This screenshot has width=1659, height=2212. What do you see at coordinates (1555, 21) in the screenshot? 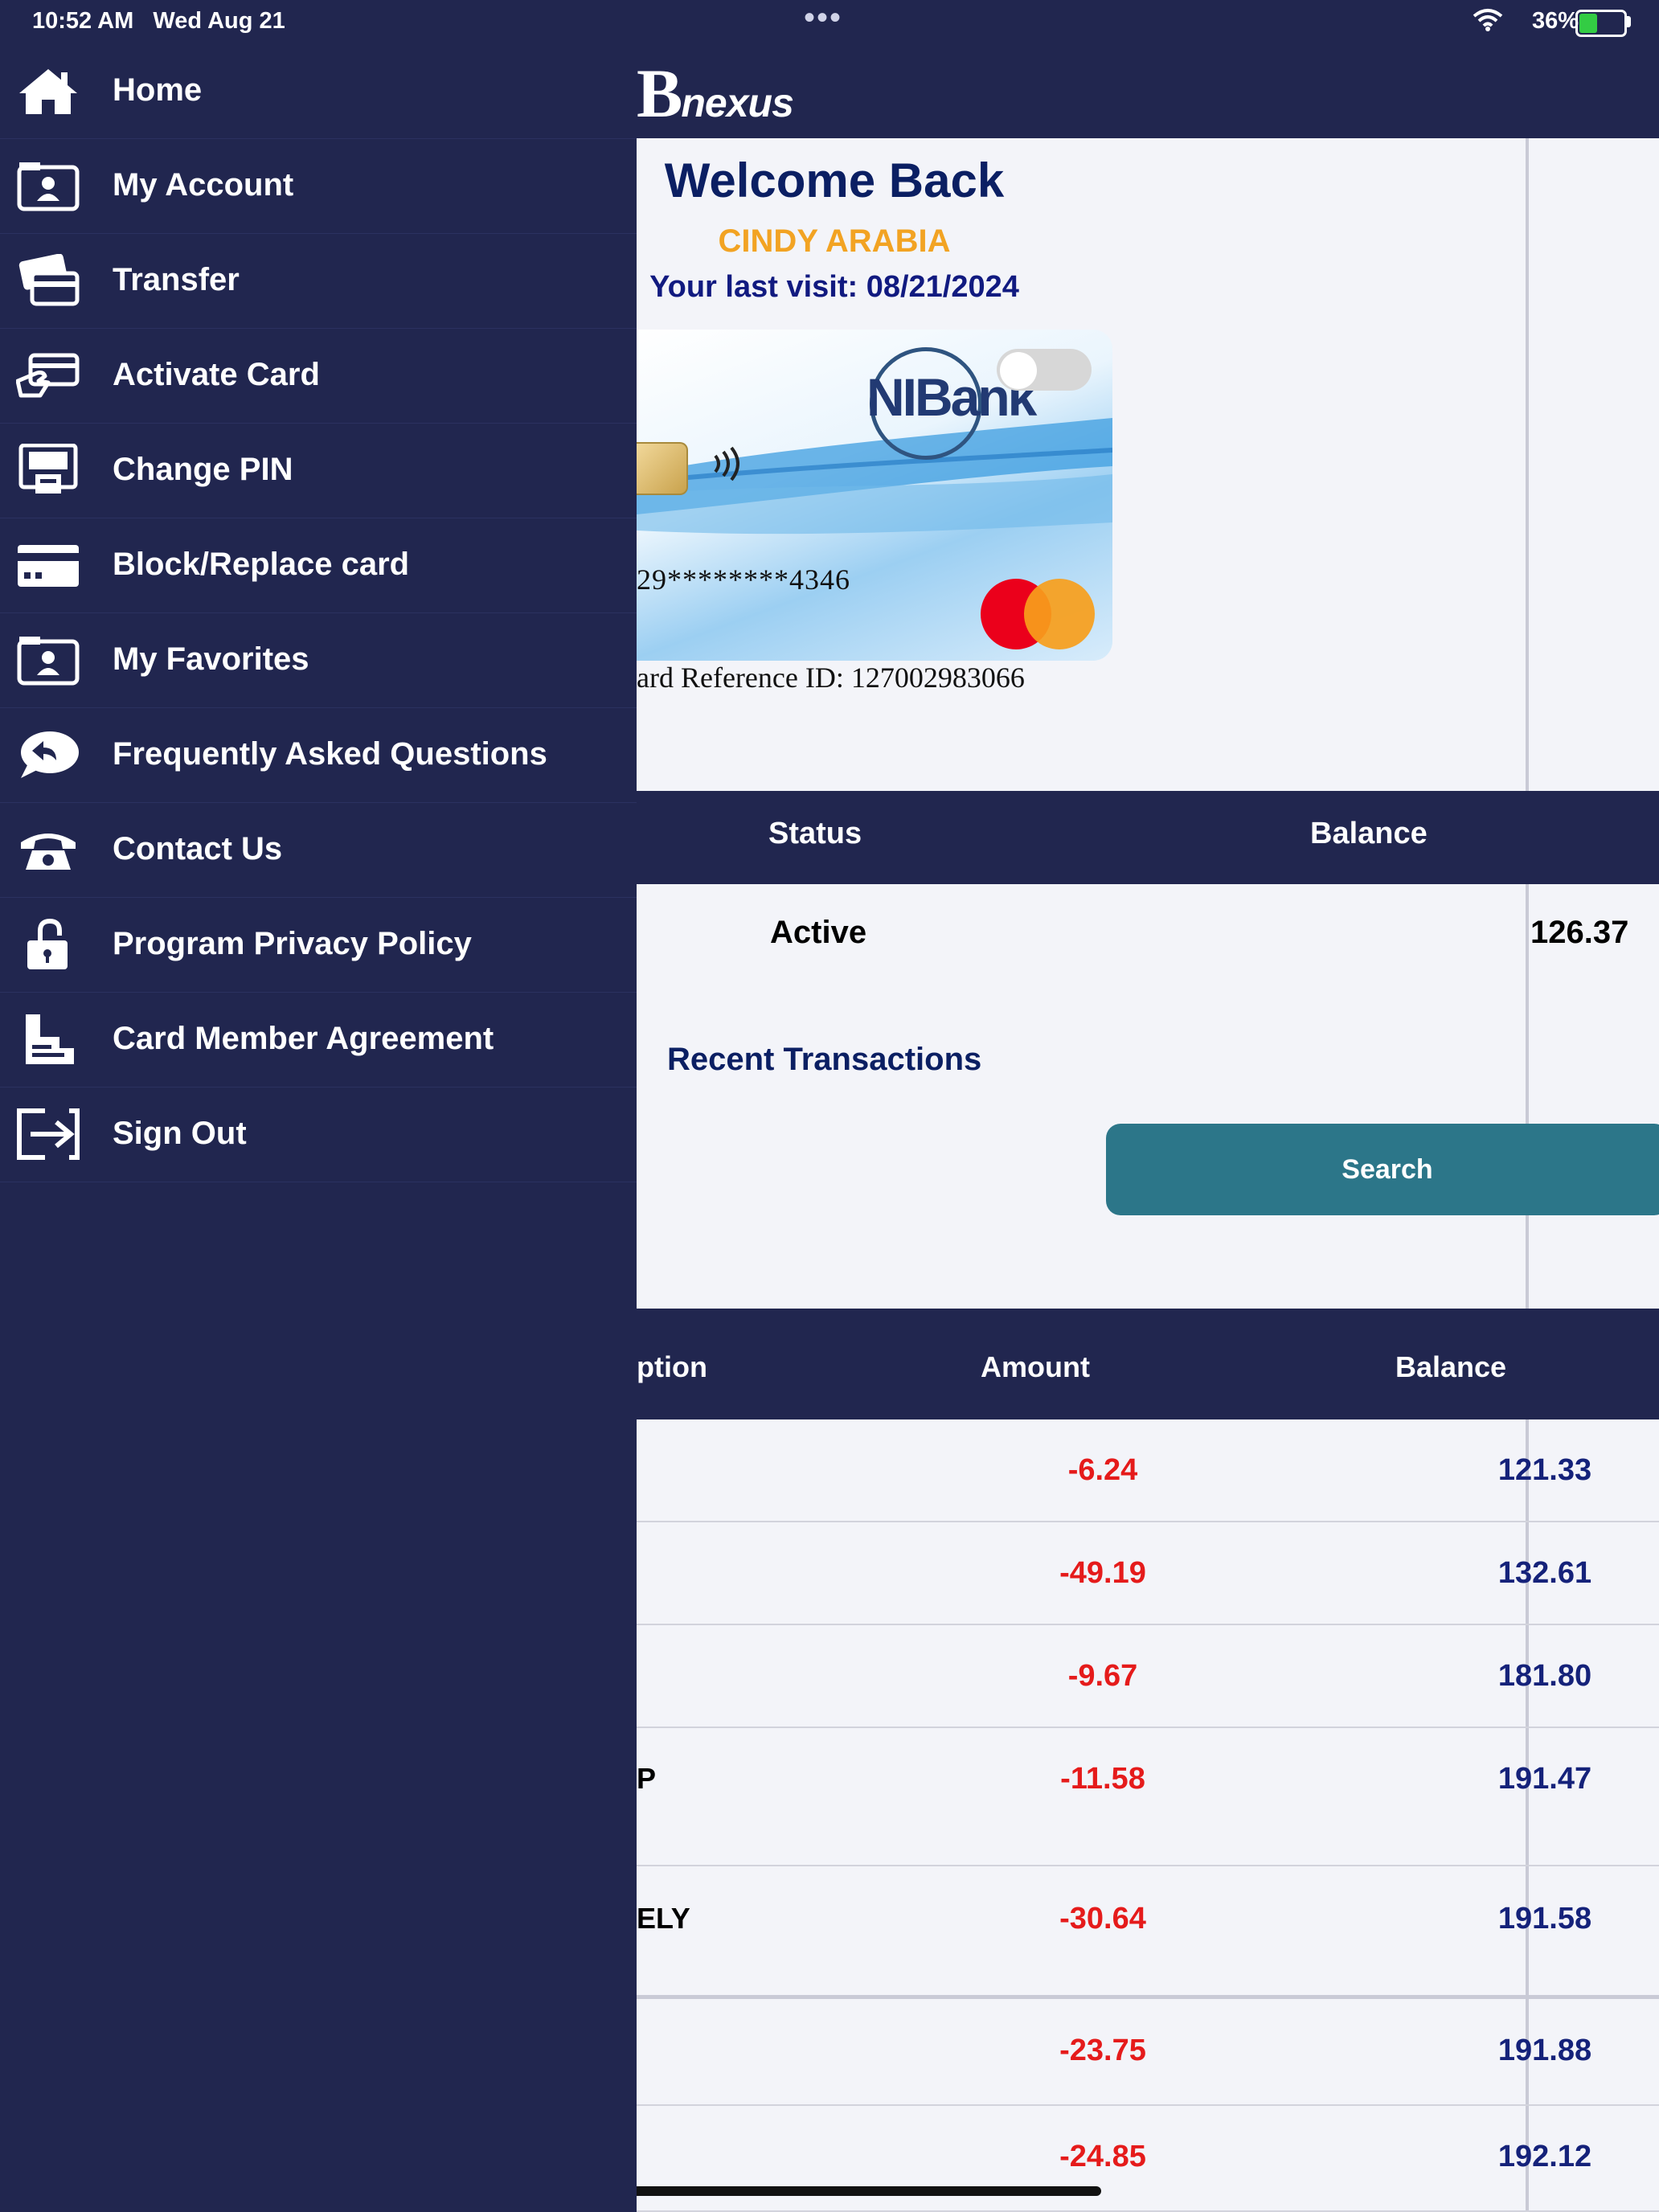
I see `battery-percentage: 36%` at bounding box center [1555, 21].